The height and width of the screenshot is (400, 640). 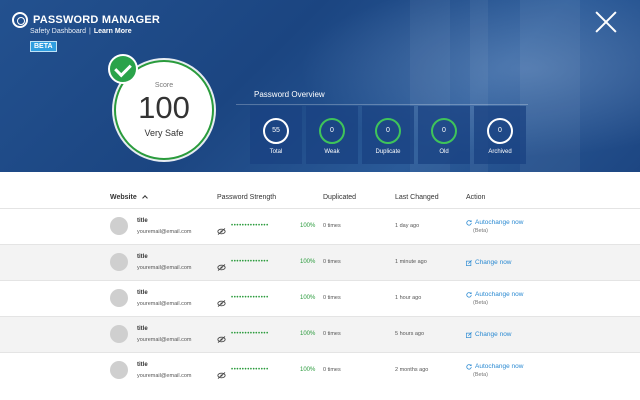 What do you see at coordinates (388, 152) in the screenshot?
I see `overview-label: Duplicate` at bounding box center [388, 152].